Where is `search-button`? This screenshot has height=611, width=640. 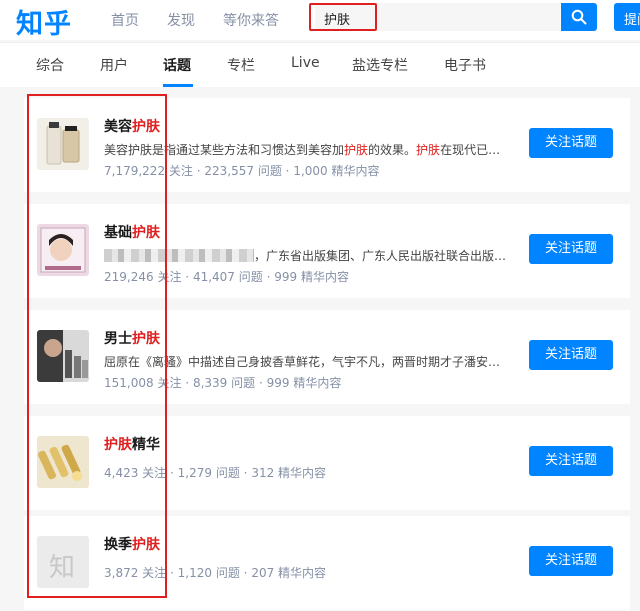
search-button is located at coordinates (579, 17).